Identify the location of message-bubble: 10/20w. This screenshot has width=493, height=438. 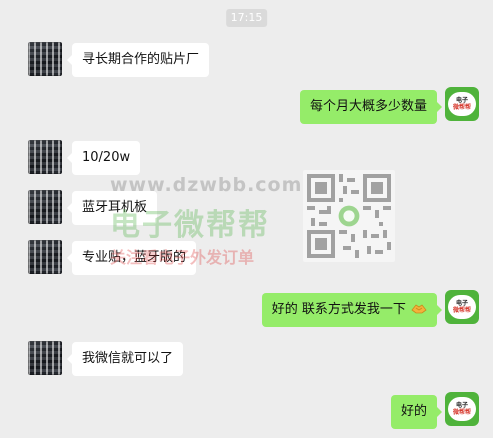
(103, 158).